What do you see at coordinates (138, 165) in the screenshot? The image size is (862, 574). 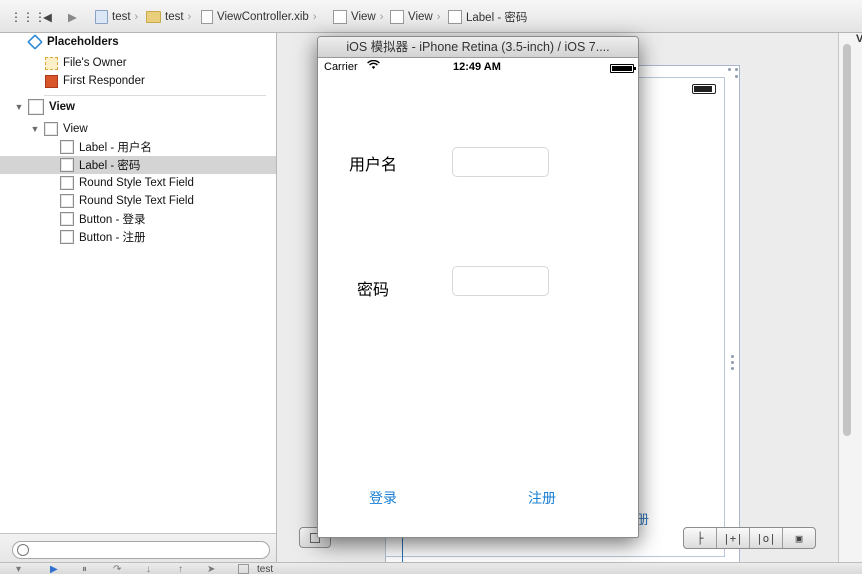 I see `outline-item-selected: Label - 密码` at bounding box center [138, 165].